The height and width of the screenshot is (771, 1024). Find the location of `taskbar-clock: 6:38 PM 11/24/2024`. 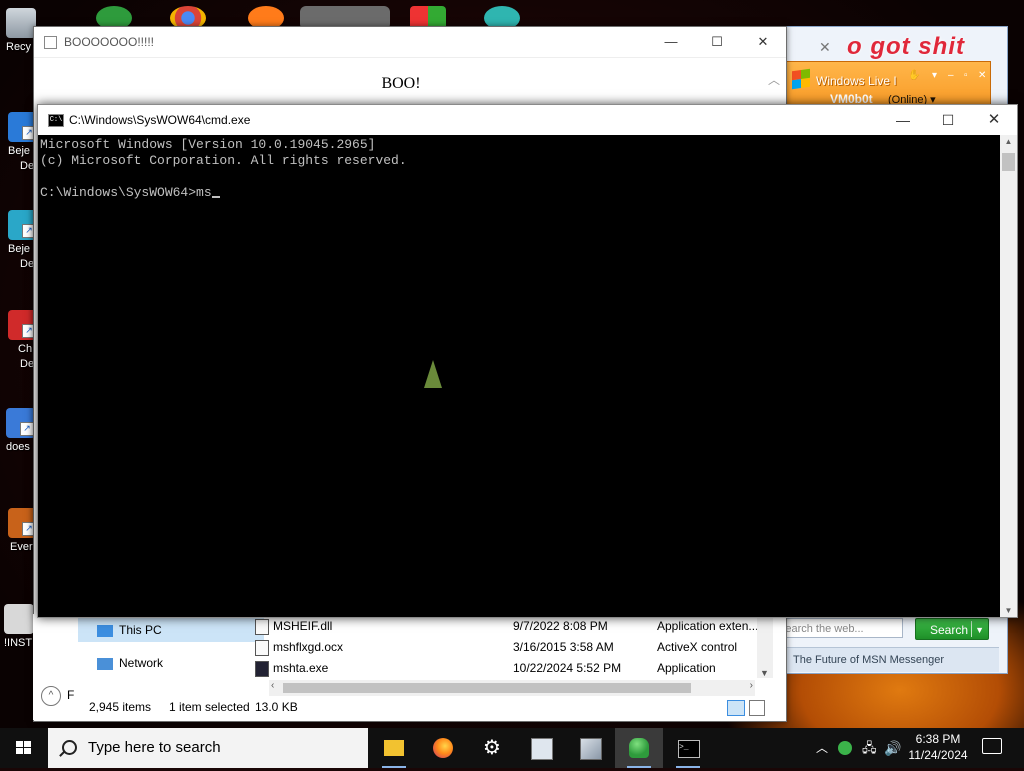

taskbar-clock: 6:38 PM 11/24/2024 is located at coordinates (938, 747).